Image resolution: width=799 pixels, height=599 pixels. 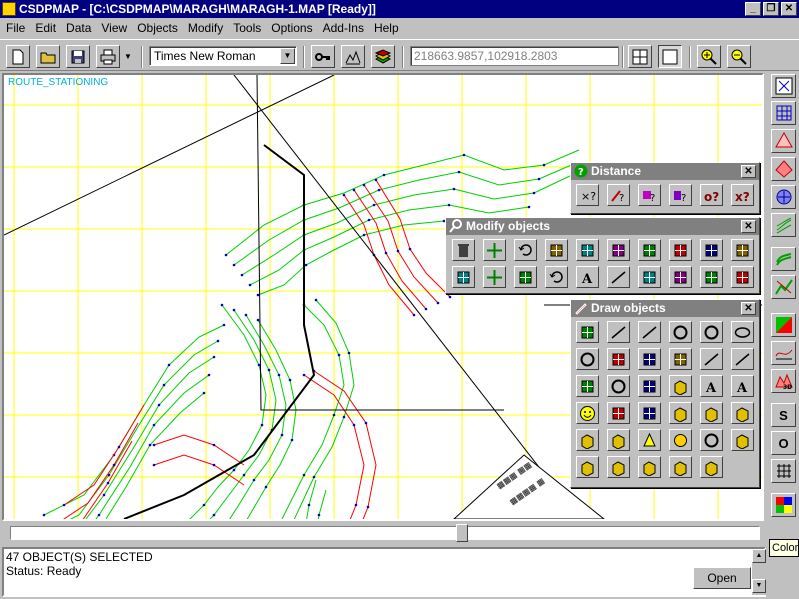 What do you see at coordinates (494, 250) in the screenshot?
I see `move-object-button` at bounding box center [494, 250].